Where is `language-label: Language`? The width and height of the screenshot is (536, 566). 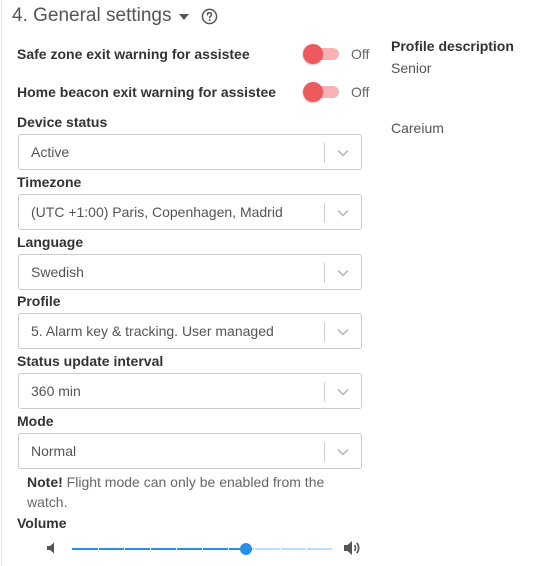 language-label: Language is located at coordinates (50, 242).